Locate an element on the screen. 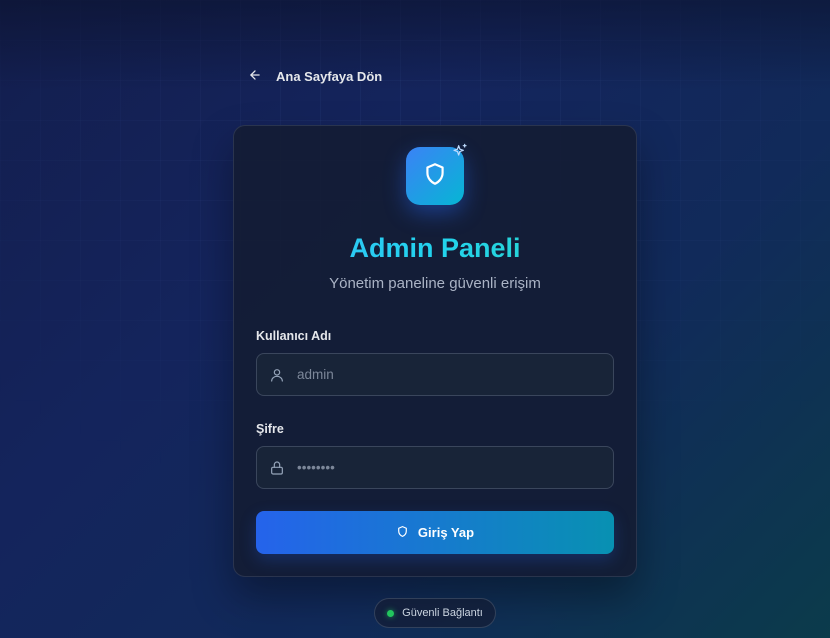 Image resolution: width=830 pixels, height=638 pixels. password-input is located at coordinates (455, 467).